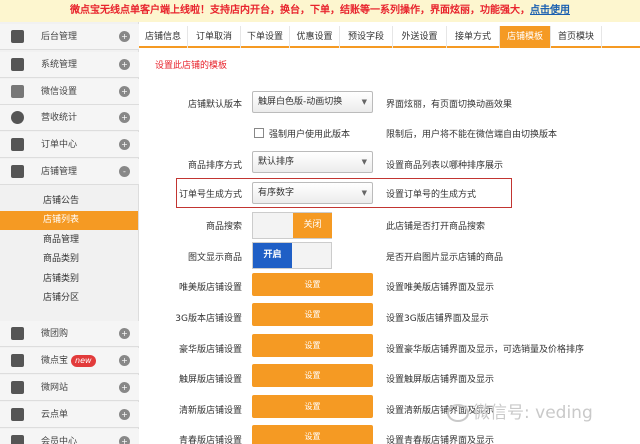  Describe the element at coordinates (124, 171) in the screenshot. I see `collapse-icon: -` at that location.